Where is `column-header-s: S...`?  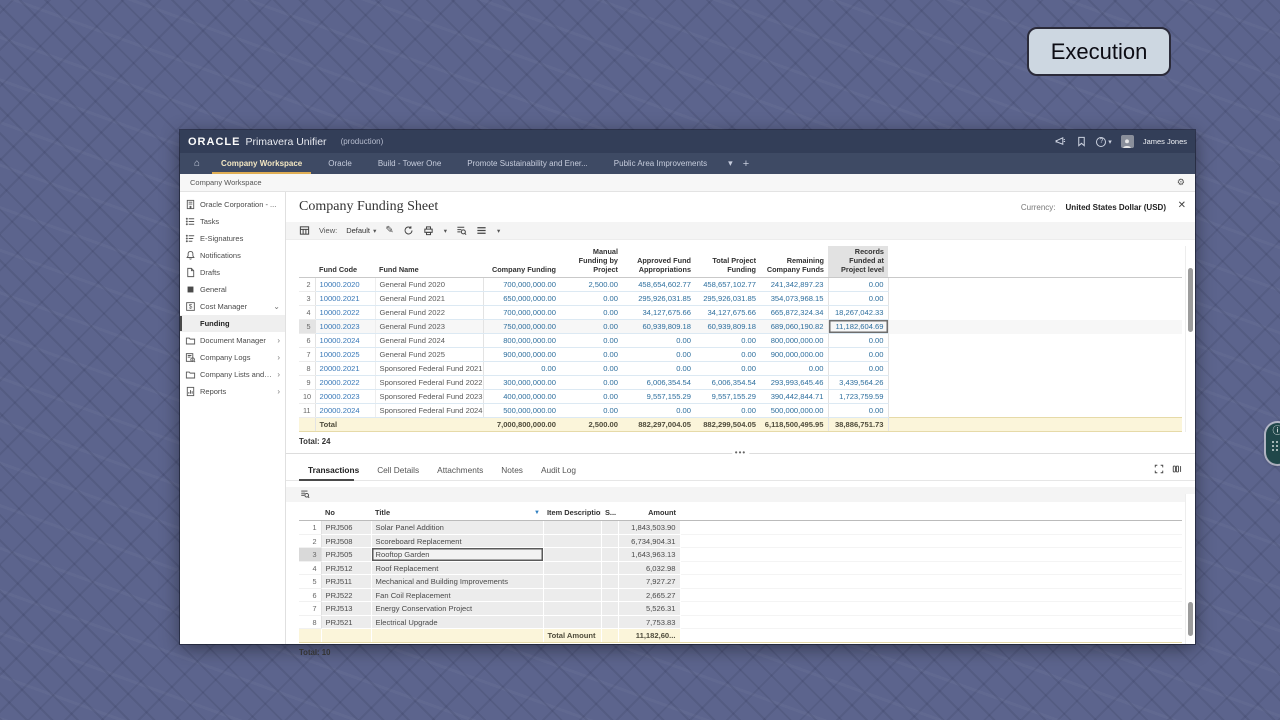 column-header-s: S... is located at coordinates (609, 513).